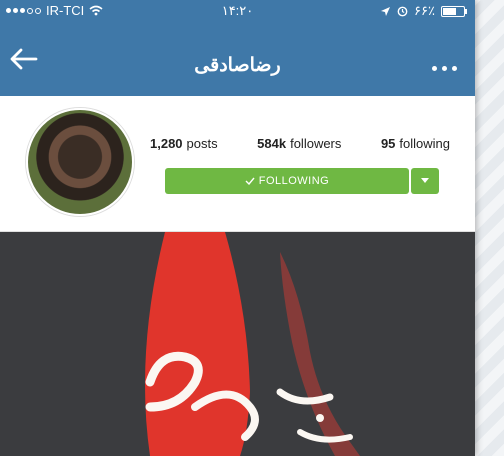  Describe the element at coordinates (386, 11) in the screenshot. I see `location-arrow-icon` at that location.